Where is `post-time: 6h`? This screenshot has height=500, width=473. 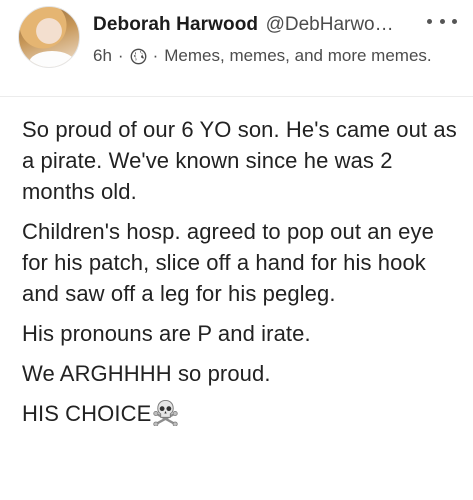 post-time: 6h is located at coordinates (102, 56).